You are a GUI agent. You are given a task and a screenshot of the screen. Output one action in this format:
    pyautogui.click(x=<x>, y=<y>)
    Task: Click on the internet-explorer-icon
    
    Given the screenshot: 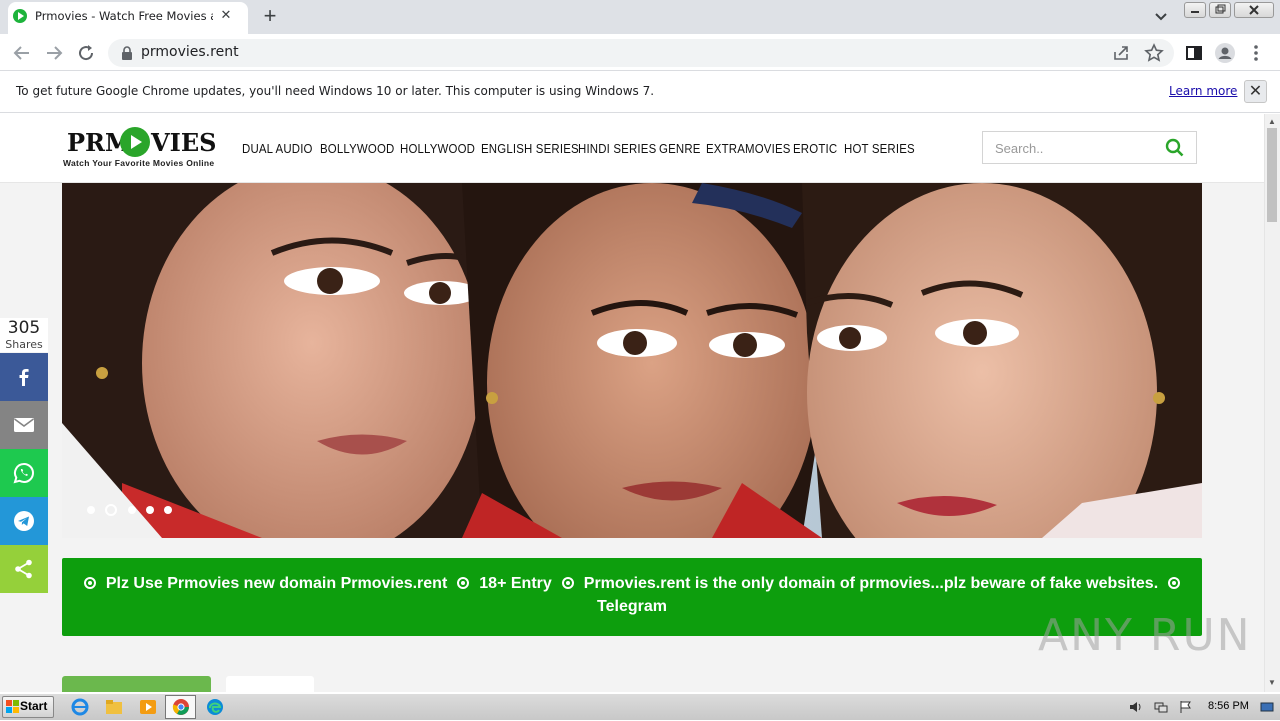 What is the action you would take?
    pyautogui.click(x=80, y=707)
    